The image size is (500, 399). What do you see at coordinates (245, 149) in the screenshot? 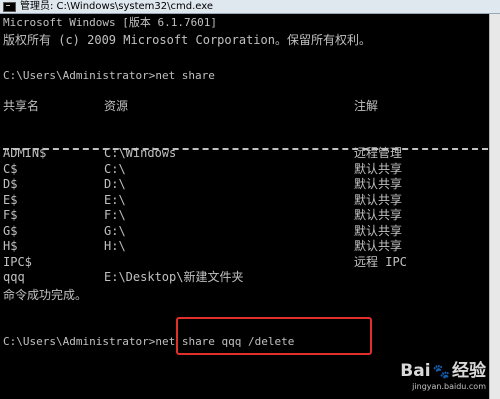
I see `divider-line` at bounding box center [245, 149].